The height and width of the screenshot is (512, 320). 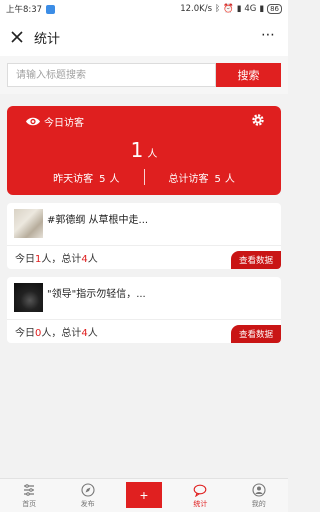 I want to click on status-bar: 上午8:37 12.0K/s ᛒ ⏰ ▮ 4G ▮ 86, so click(x=144, y=9).